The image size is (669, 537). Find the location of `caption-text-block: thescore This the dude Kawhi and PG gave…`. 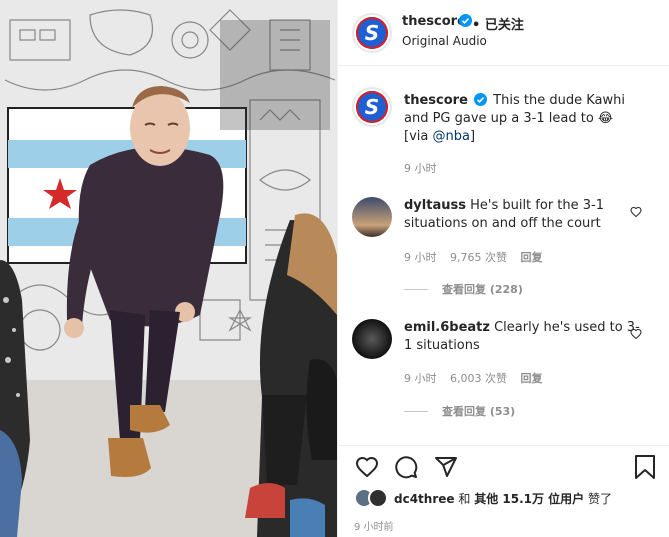

caption-text-block: thescore This the dude Kawhi and PG gave… is located at coordinates (524, 119).